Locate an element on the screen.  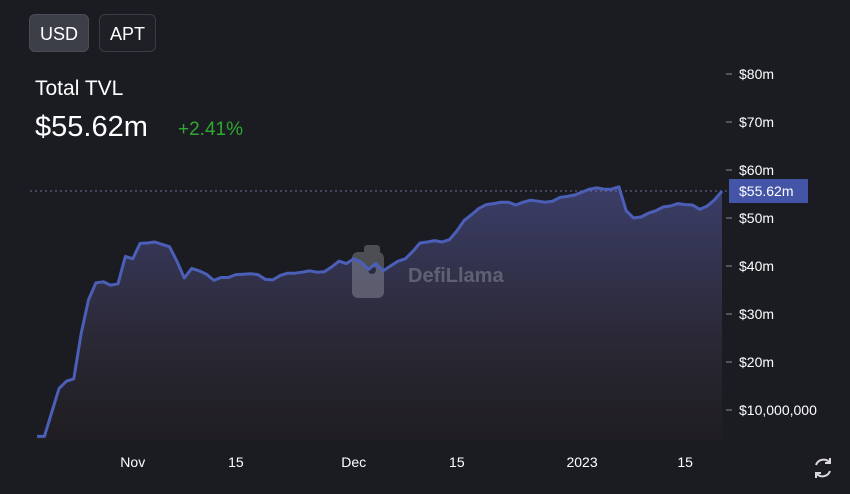
y-tick-label: $10,000,000 is located at coordinates (778, 410).